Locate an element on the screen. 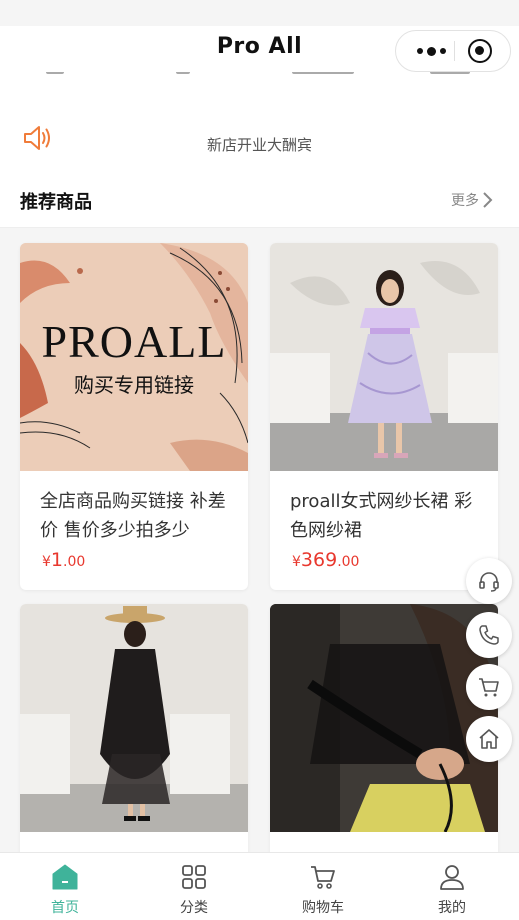 The height and width of the screenshot is (920, 519). recommend-section-header: 推荐商品 更多 is located at coordinates (259, 204).